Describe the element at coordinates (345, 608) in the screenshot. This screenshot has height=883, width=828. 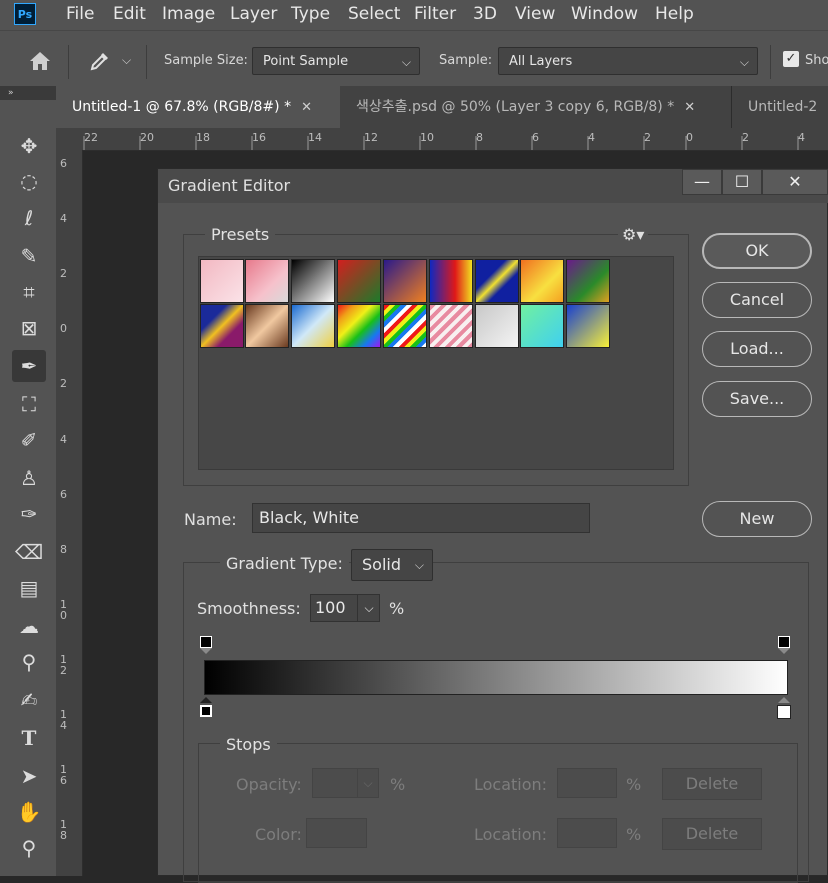
I see `smoothness-field: 100 ⌵` at that location.